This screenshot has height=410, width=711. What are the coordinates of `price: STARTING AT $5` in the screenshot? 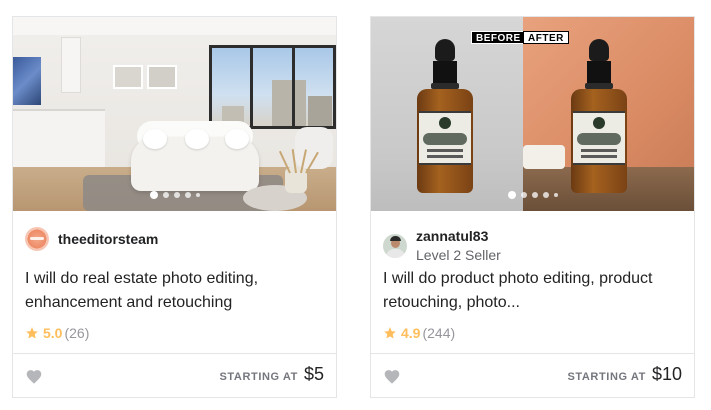 It's located at (271, 374).